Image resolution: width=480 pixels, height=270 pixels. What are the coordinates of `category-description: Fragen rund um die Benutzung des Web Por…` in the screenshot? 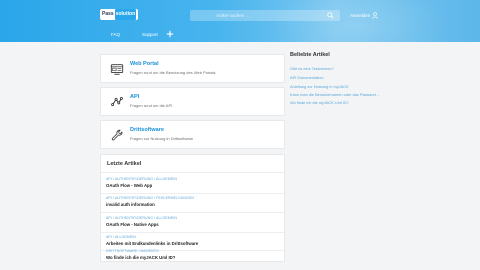 It's located at (173, 72).